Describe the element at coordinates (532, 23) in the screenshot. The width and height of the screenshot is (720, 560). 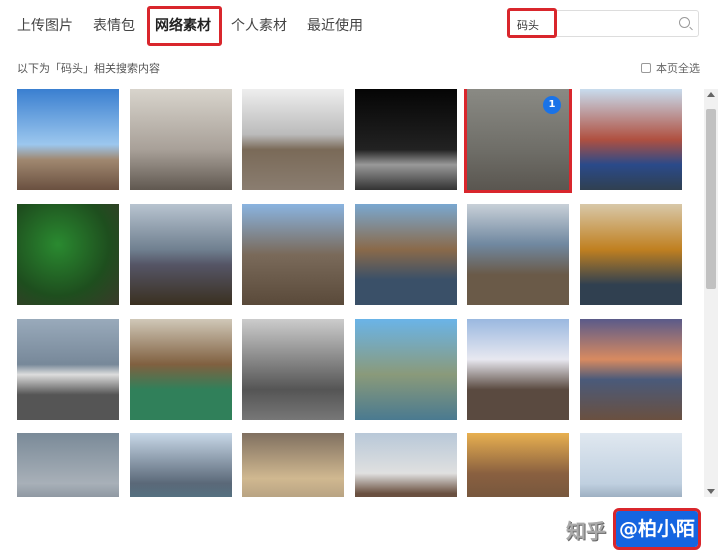
I see `search-highlight` at that location.